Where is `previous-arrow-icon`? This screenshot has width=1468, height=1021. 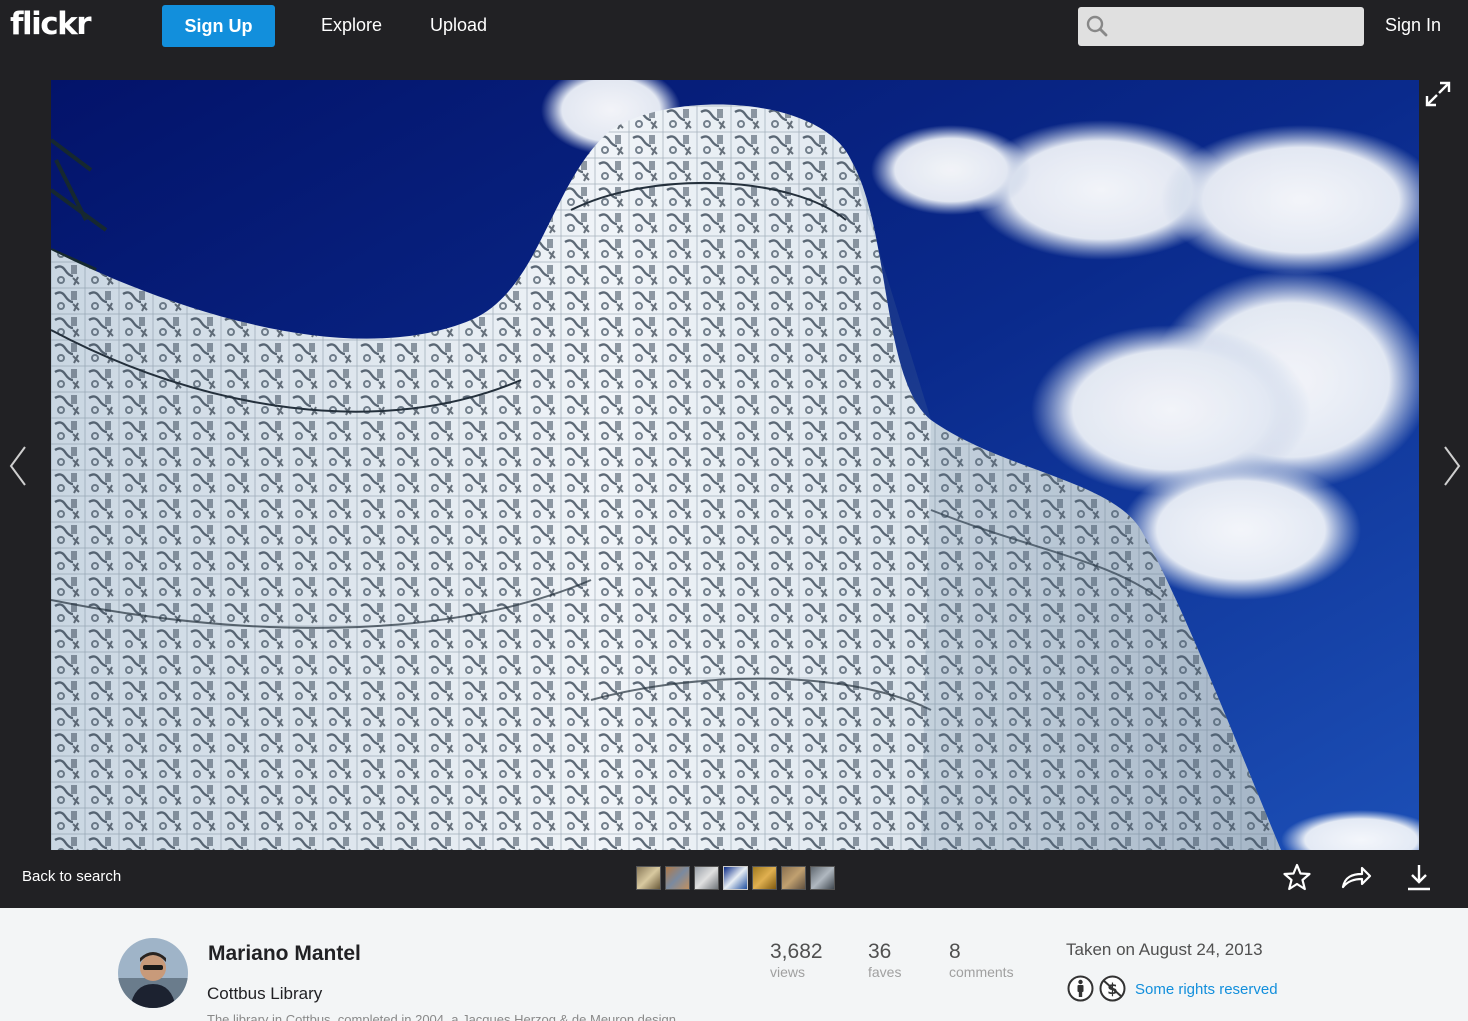 previous-arrow-icon is located at coordinates (18, 466).